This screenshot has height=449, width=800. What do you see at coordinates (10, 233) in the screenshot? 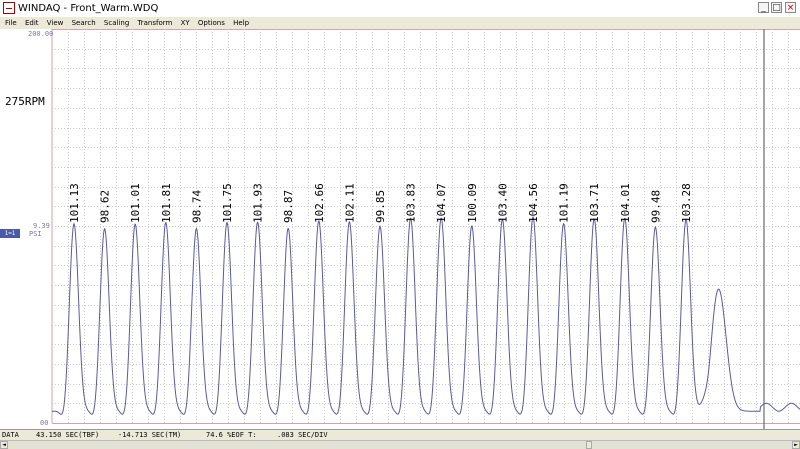
I see `channel-badge: 1=1` at bounding box center [10, 233].